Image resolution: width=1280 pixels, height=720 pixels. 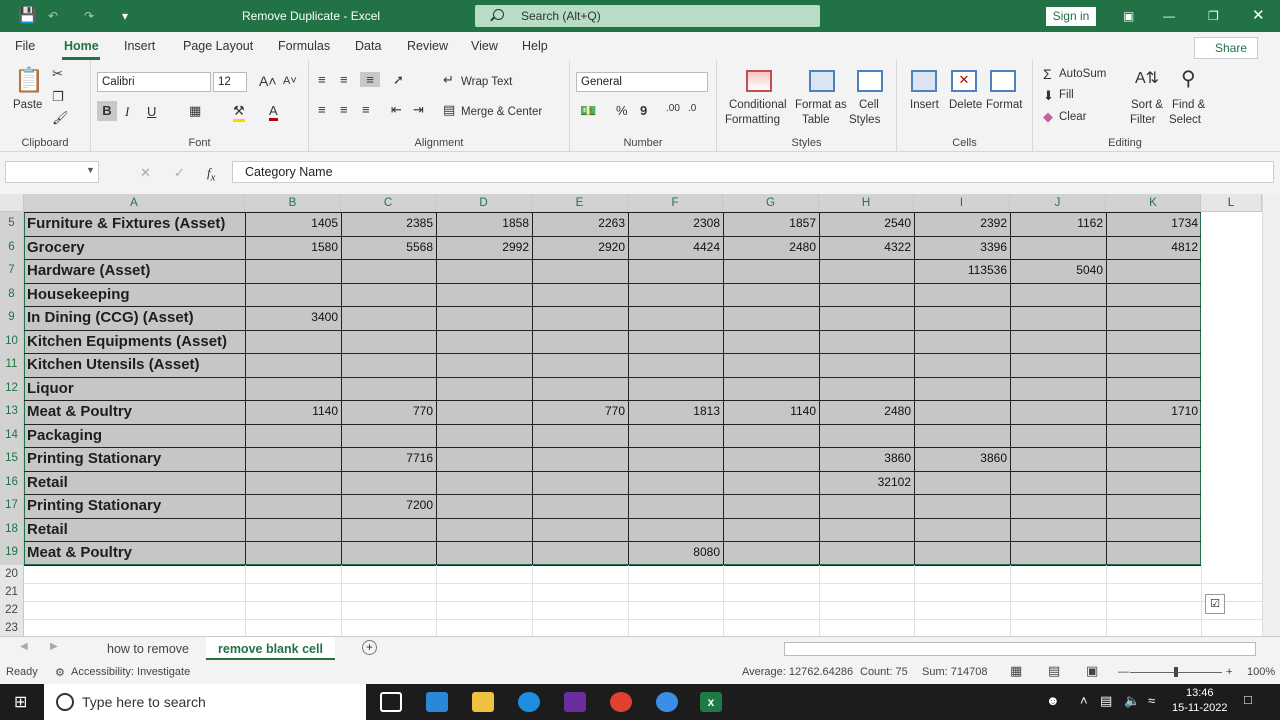 What do you see at coordinates (1152, 223) in the screenshot?
I see `value-cell: 1734` at bounding box center [1152, 223].